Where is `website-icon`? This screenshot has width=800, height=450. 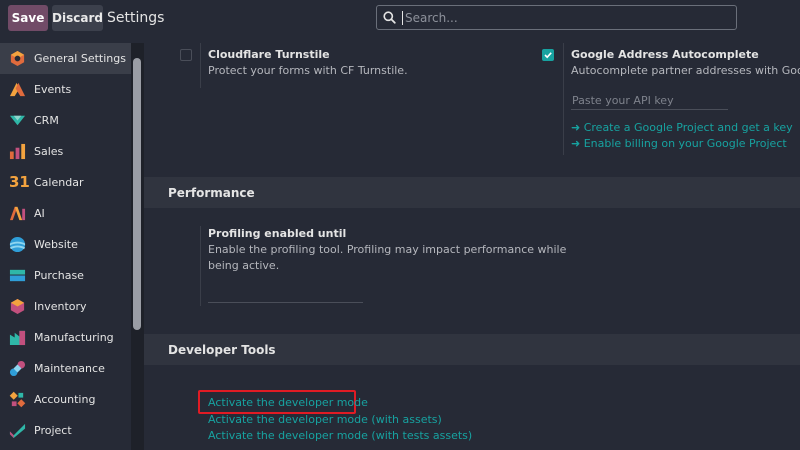 website-icon is located at coordinates (17, 244).